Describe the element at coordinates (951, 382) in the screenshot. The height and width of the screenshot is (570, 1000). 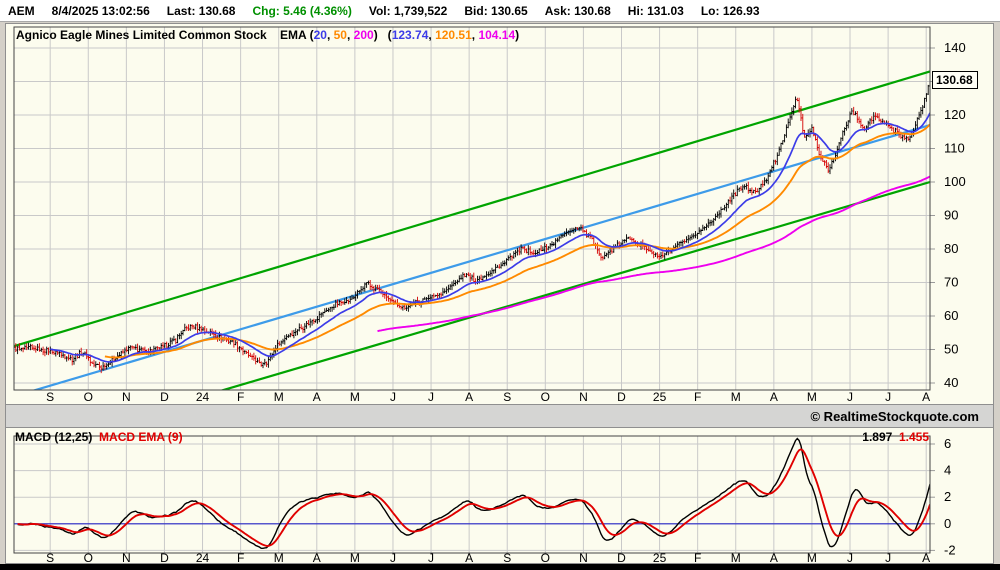
I see `svg-text: 40` at that location.